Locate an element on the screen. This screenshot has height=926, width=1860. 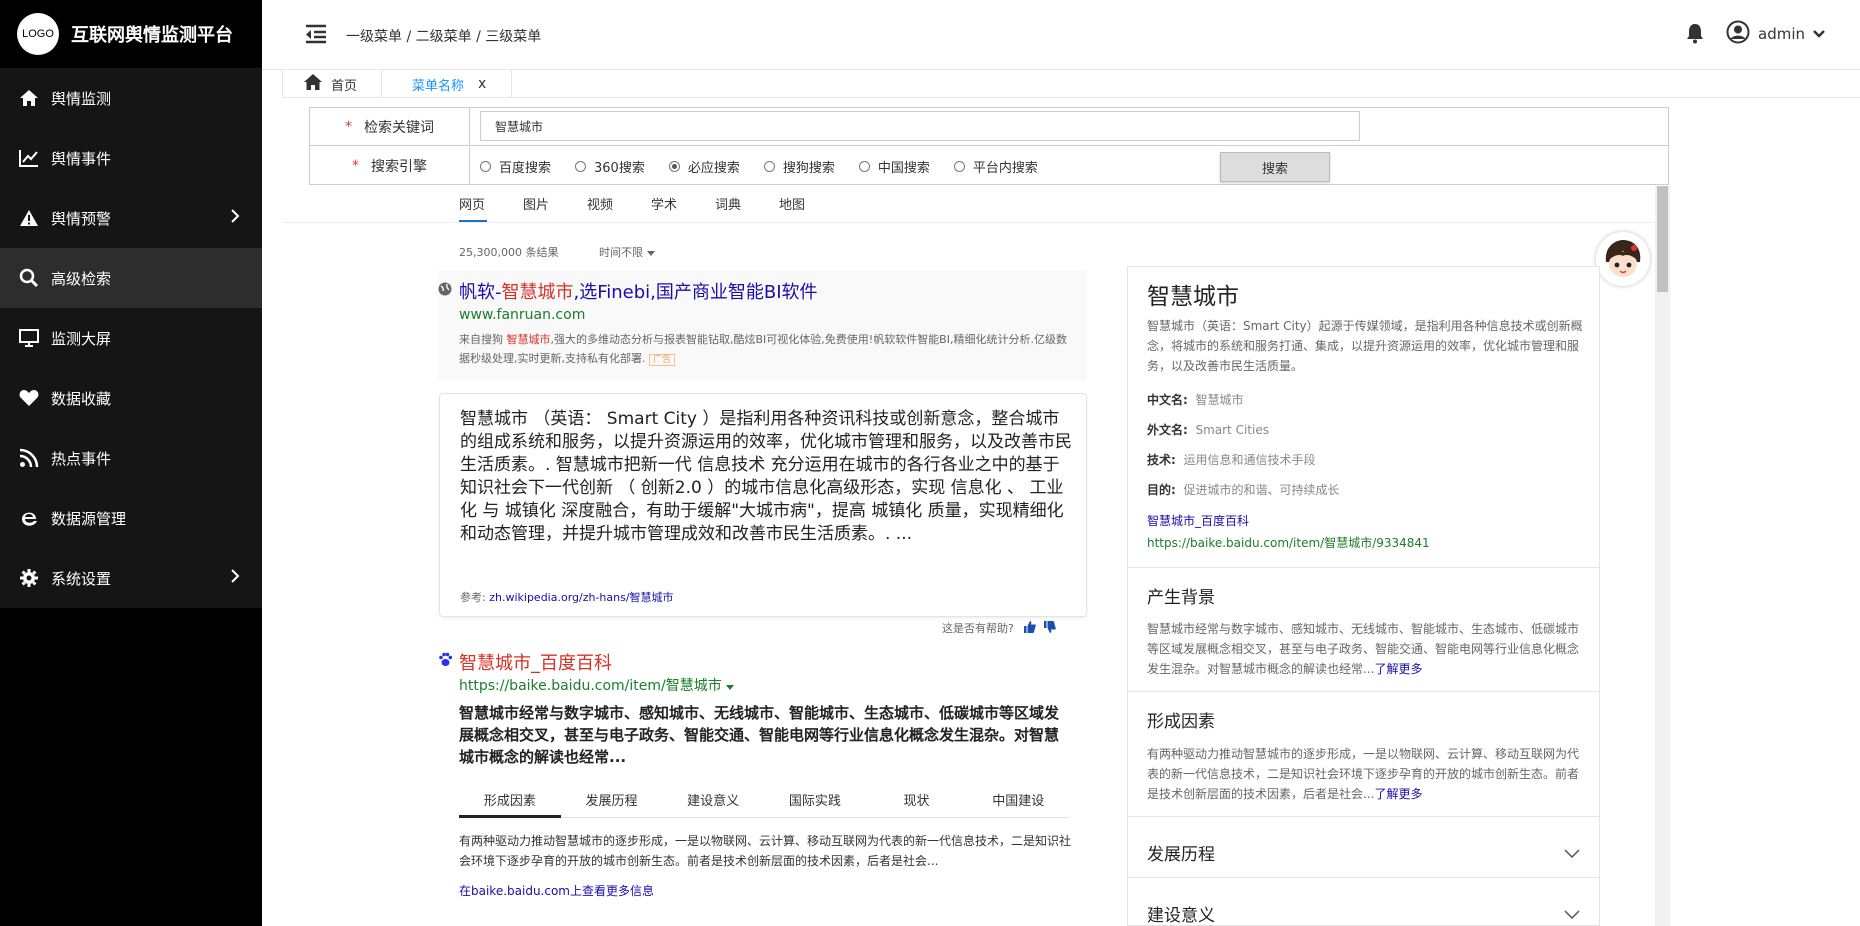
engine-radio-group: 百度搜索 360搜索 必应搜索 搜狗搜索 中国搜索 平台内搜索 is located at coordinates (771, 166).